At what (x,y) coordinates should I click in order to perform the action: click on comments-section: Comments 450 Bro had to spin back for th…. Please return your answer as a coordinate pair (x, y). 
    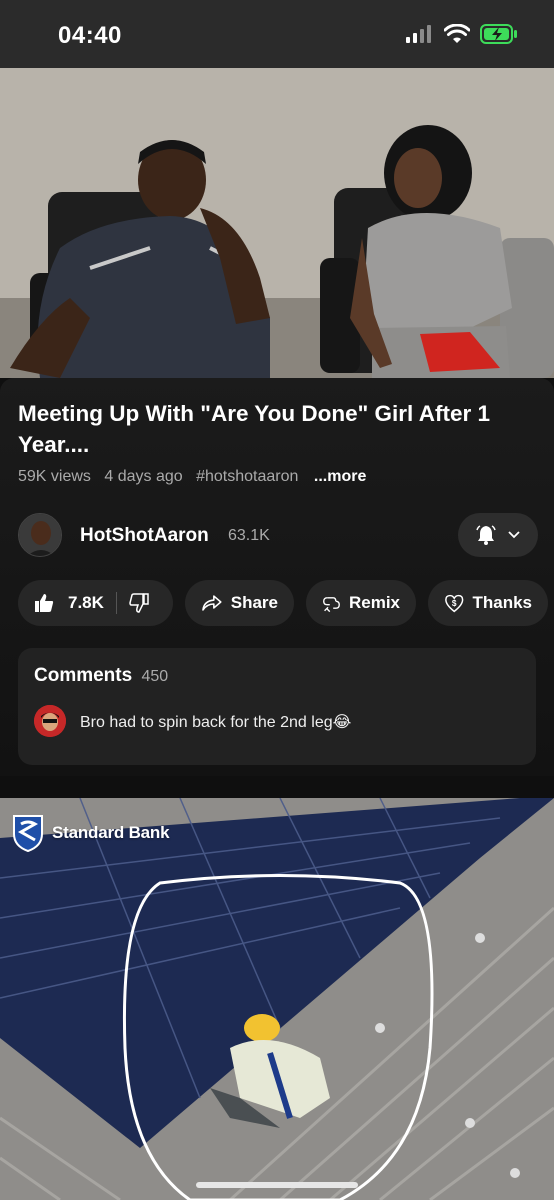
    Looking at the image, I should click on (277, 706).